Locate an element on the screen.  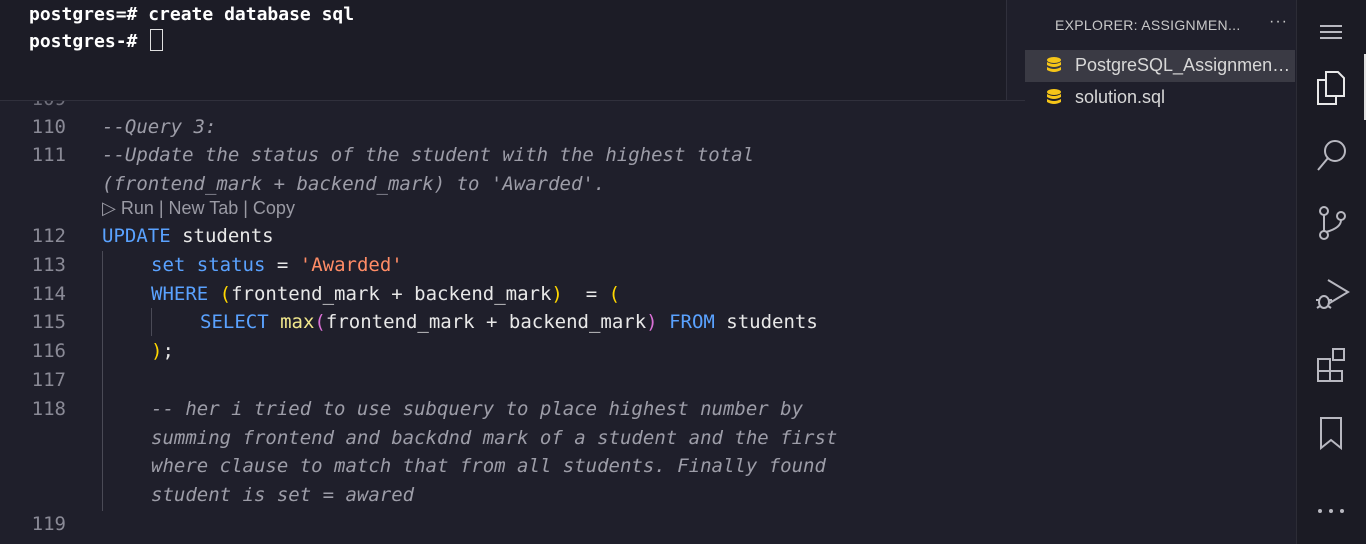
terminal-cursor is located at coordinates (157, 40).